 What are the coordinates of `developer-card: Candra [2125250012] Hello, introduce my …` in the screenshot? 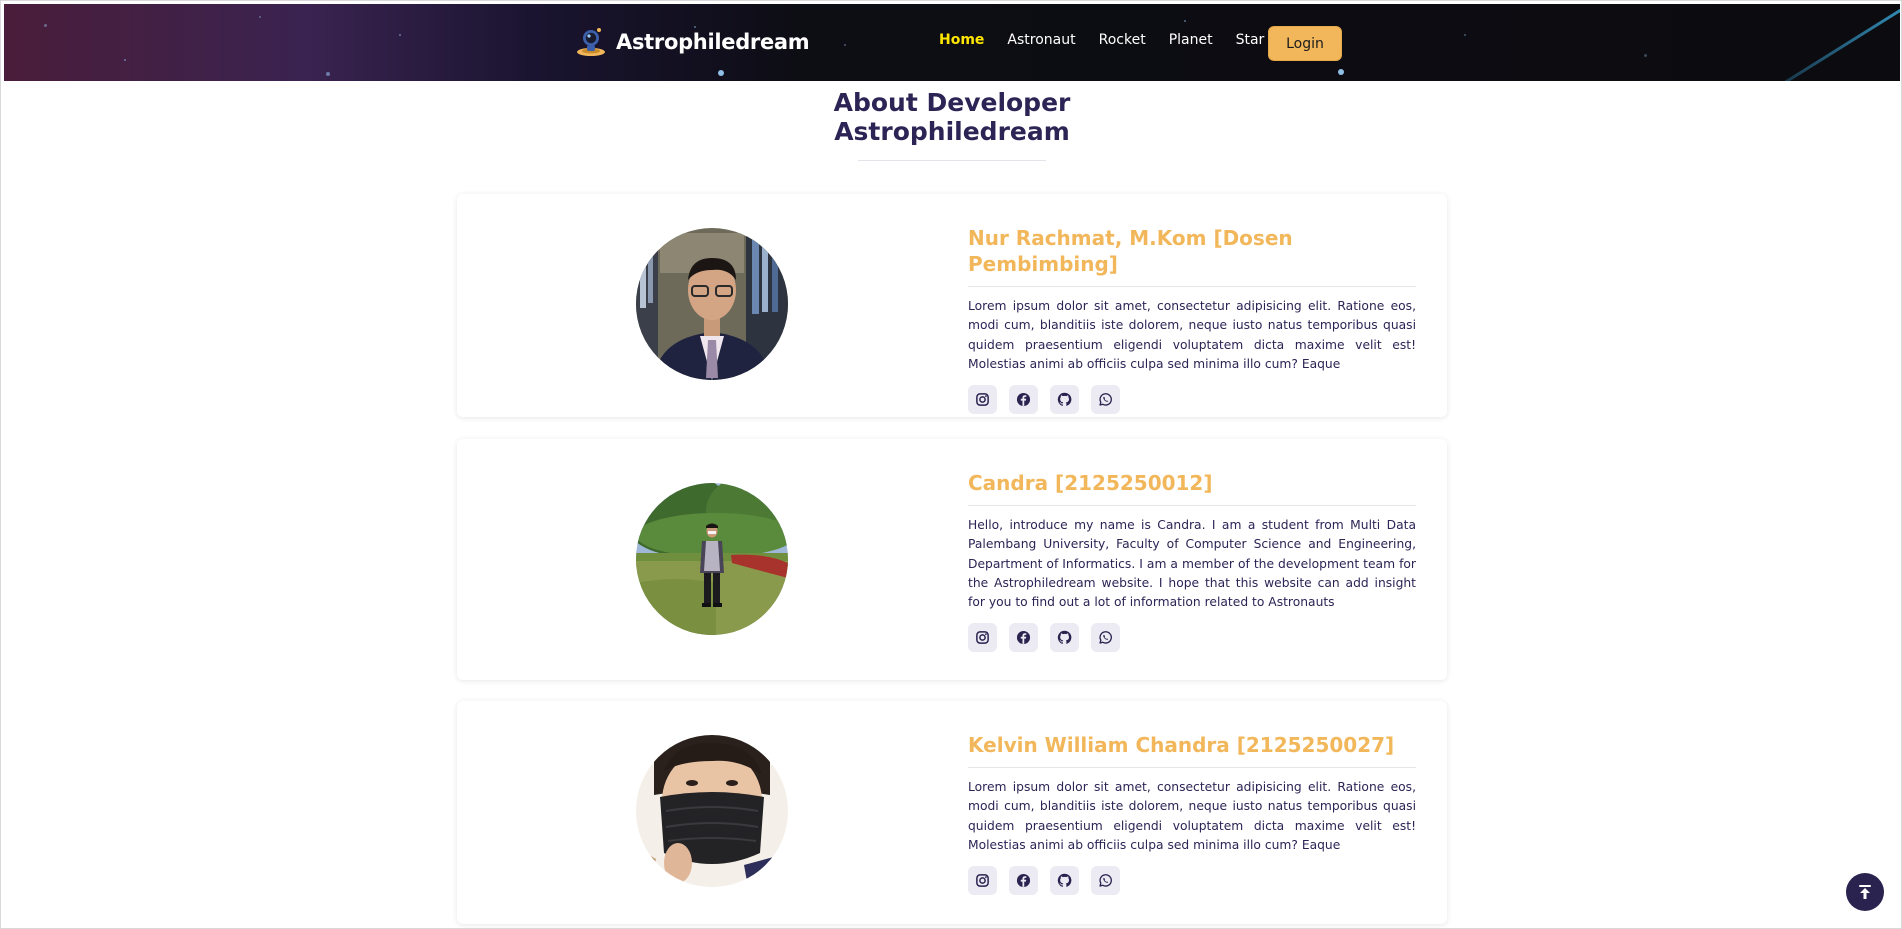 It's located at (952, 559).